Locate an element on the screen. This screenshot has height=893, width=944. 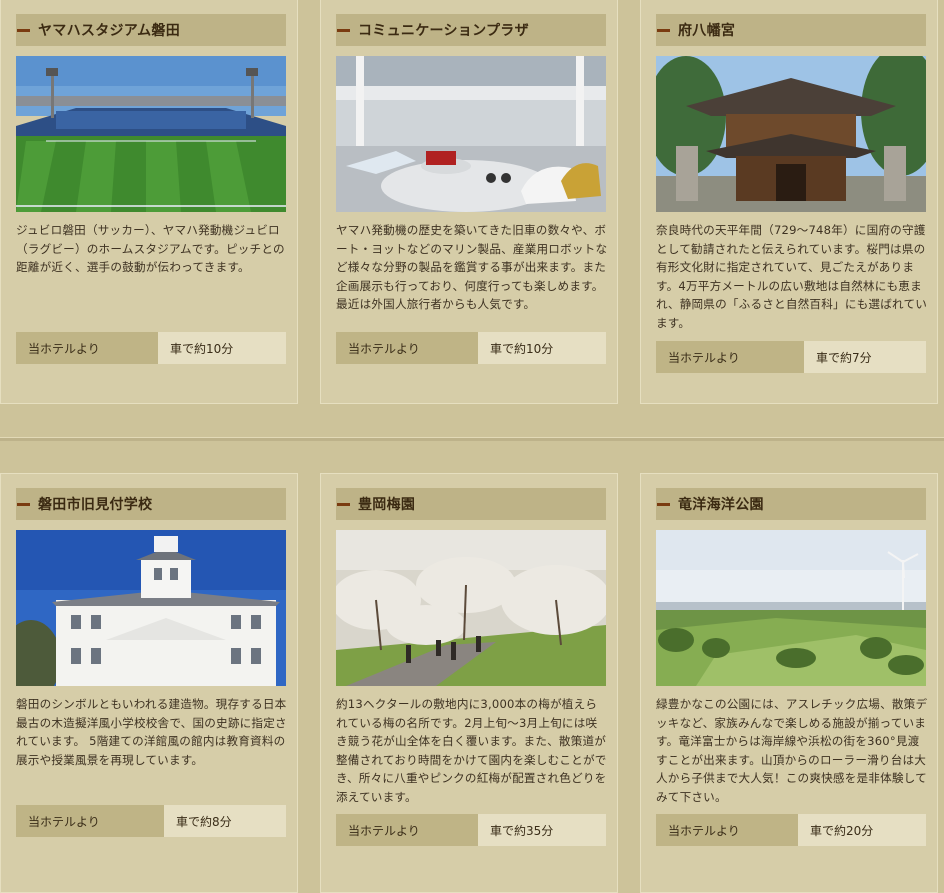
spot-title: ヤマハスタジアム磐田 is located at coordinates (109, 31).